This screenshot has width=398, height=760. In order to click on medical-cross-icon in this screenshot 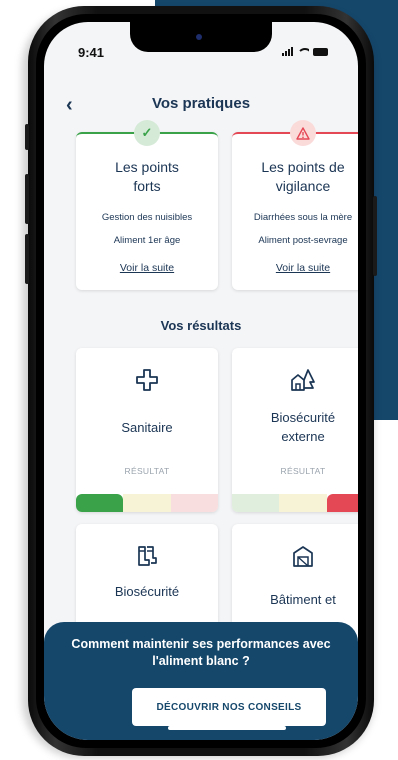, I will do `click(147, 380)`.